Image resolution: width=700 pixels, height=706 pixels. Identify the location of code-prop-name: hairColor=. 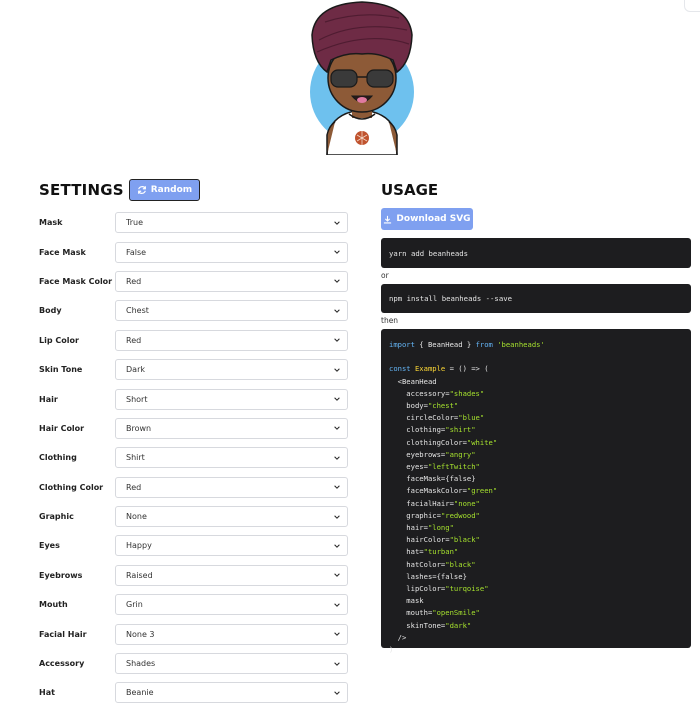
(419, 540).